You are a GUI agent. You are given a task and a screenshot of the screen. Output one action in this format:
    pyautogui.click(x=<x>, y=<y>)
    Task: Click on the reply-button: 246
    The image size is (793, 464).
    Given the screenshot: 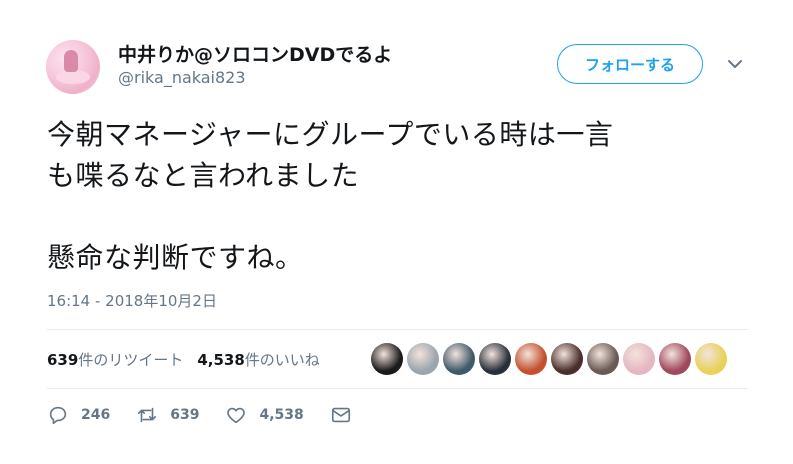 What is the action you would take?
    pyautogui.click(x=78, y=415)
    